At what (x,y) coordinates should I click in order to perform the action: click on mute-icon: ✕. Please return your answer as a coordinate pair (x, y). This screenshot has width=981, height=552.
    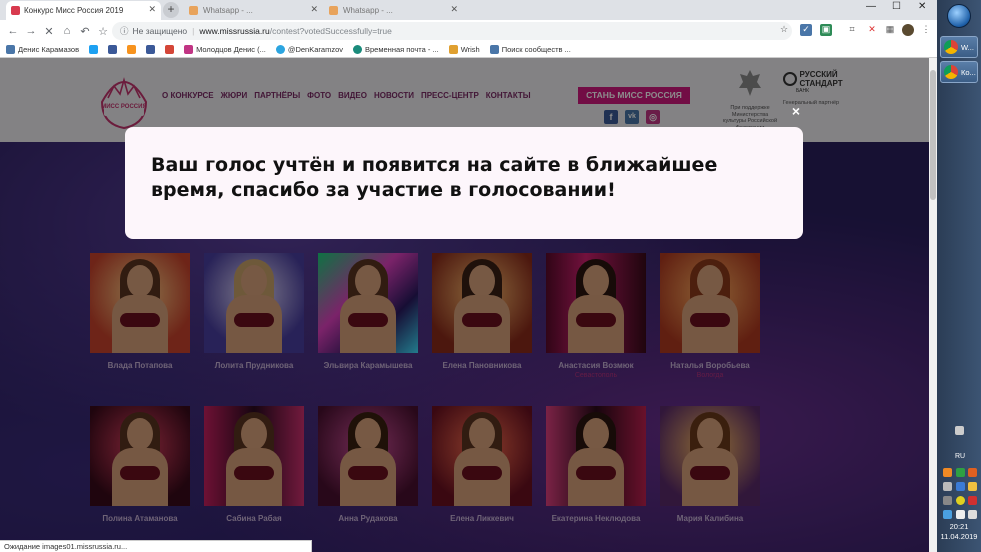
    Looking at the image, I should click on (872, 30).